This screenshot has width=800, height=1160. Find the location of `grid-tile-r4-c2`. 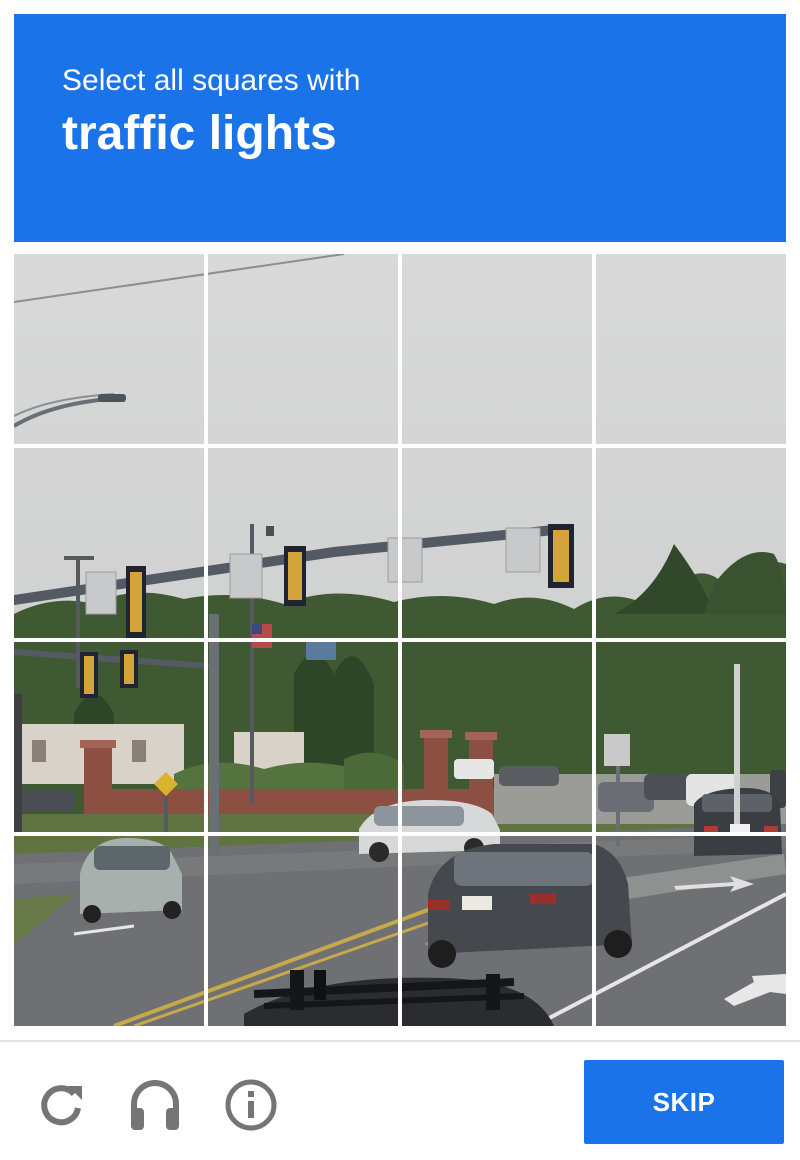

grid-tile-r4-c2 is located at coordinates (303, 931).